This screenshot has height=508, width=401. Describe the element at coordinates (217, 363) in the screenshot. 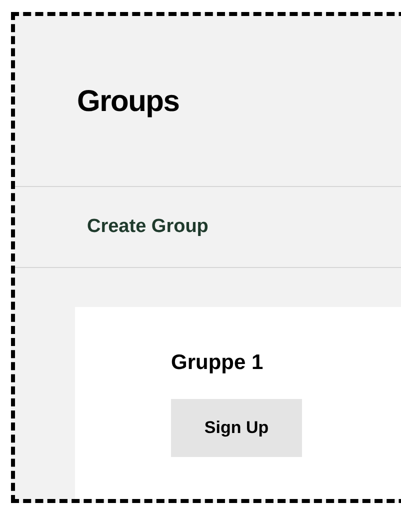

I see `group-name: Gruppe 1` at that location.